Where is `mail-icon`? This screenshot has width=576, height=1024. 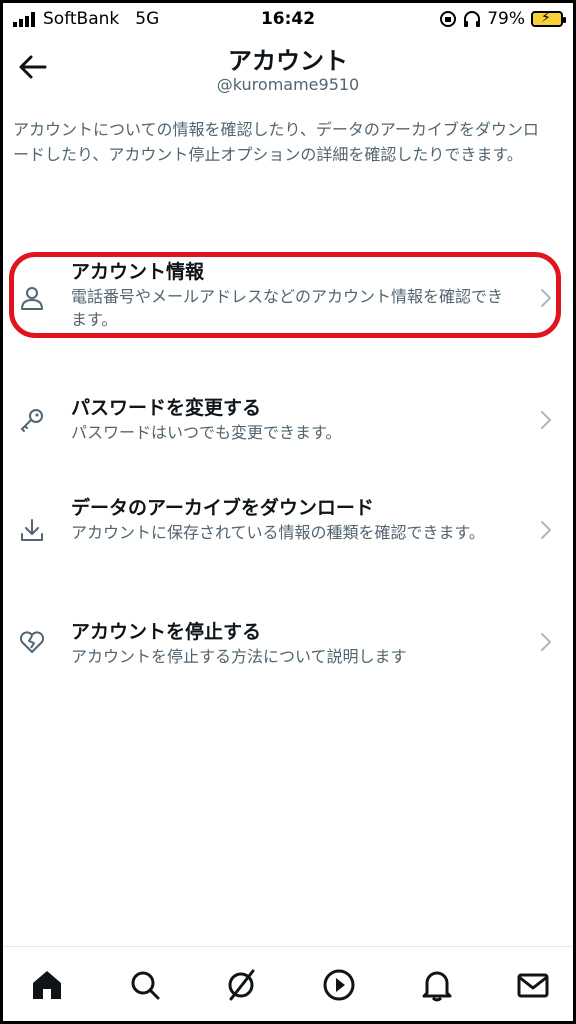 mail-icon is located at coordinates (533, 985).